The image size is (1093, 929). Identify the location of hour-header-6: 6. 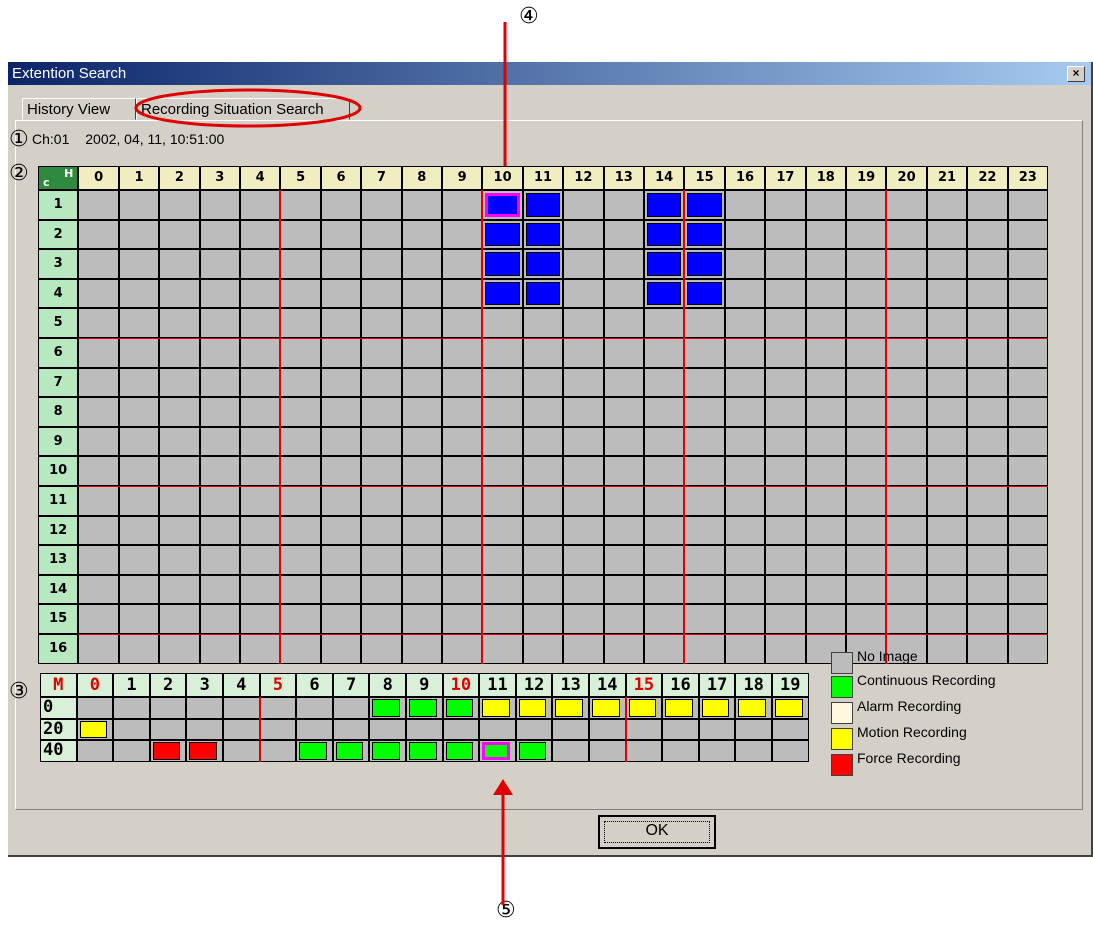
(341, 178).